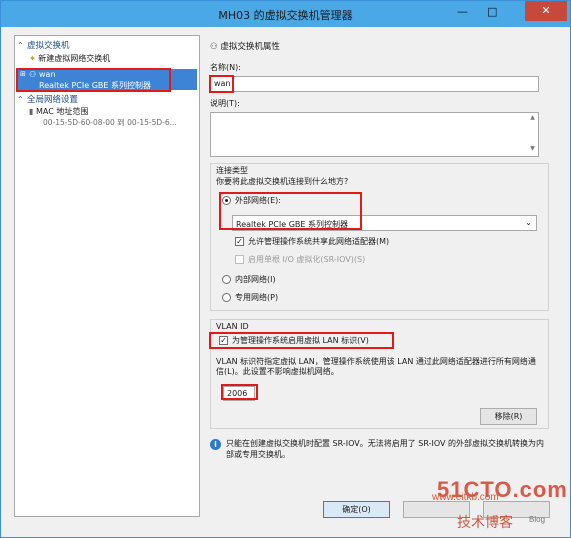 This screenshot has height=538, width=571. What do you see at coordinates (239, 259) in the screenshot?
I see `sriov-checkbox` at bounding box center [239, 259].